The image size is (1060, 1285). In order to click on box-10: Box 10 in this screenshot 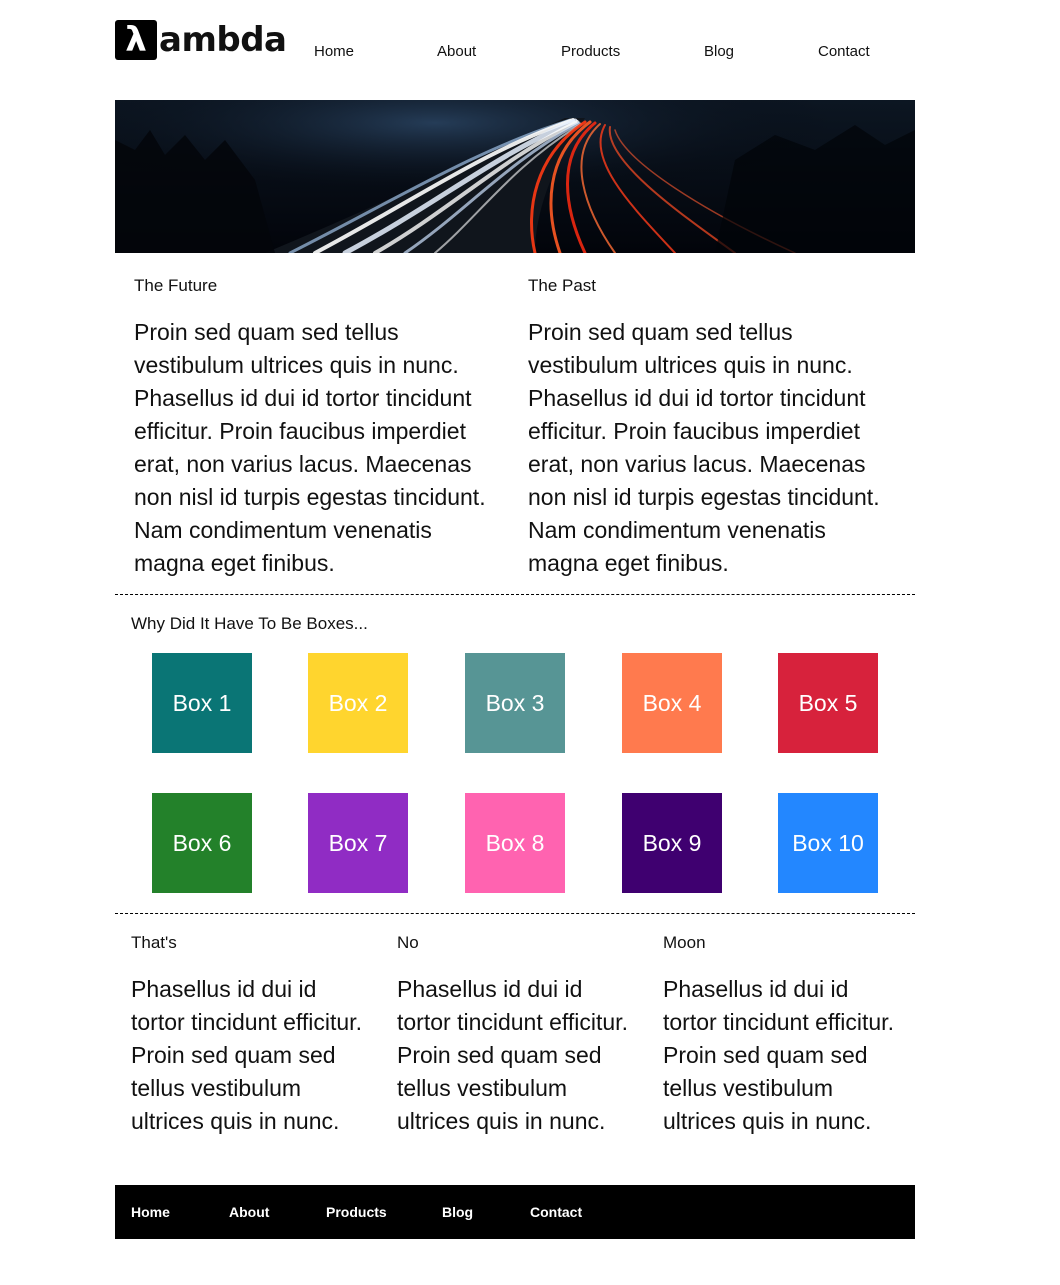, I will do `click(828, 843)`.